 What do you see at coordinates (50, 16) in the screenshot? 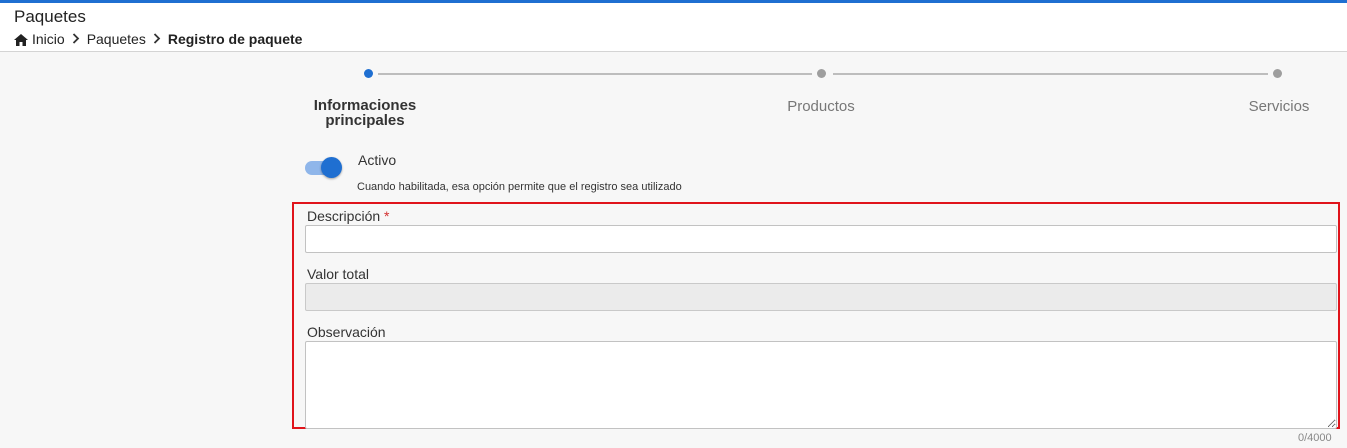
I see `page-title: Paquetes` at bounding box center [50, 16].